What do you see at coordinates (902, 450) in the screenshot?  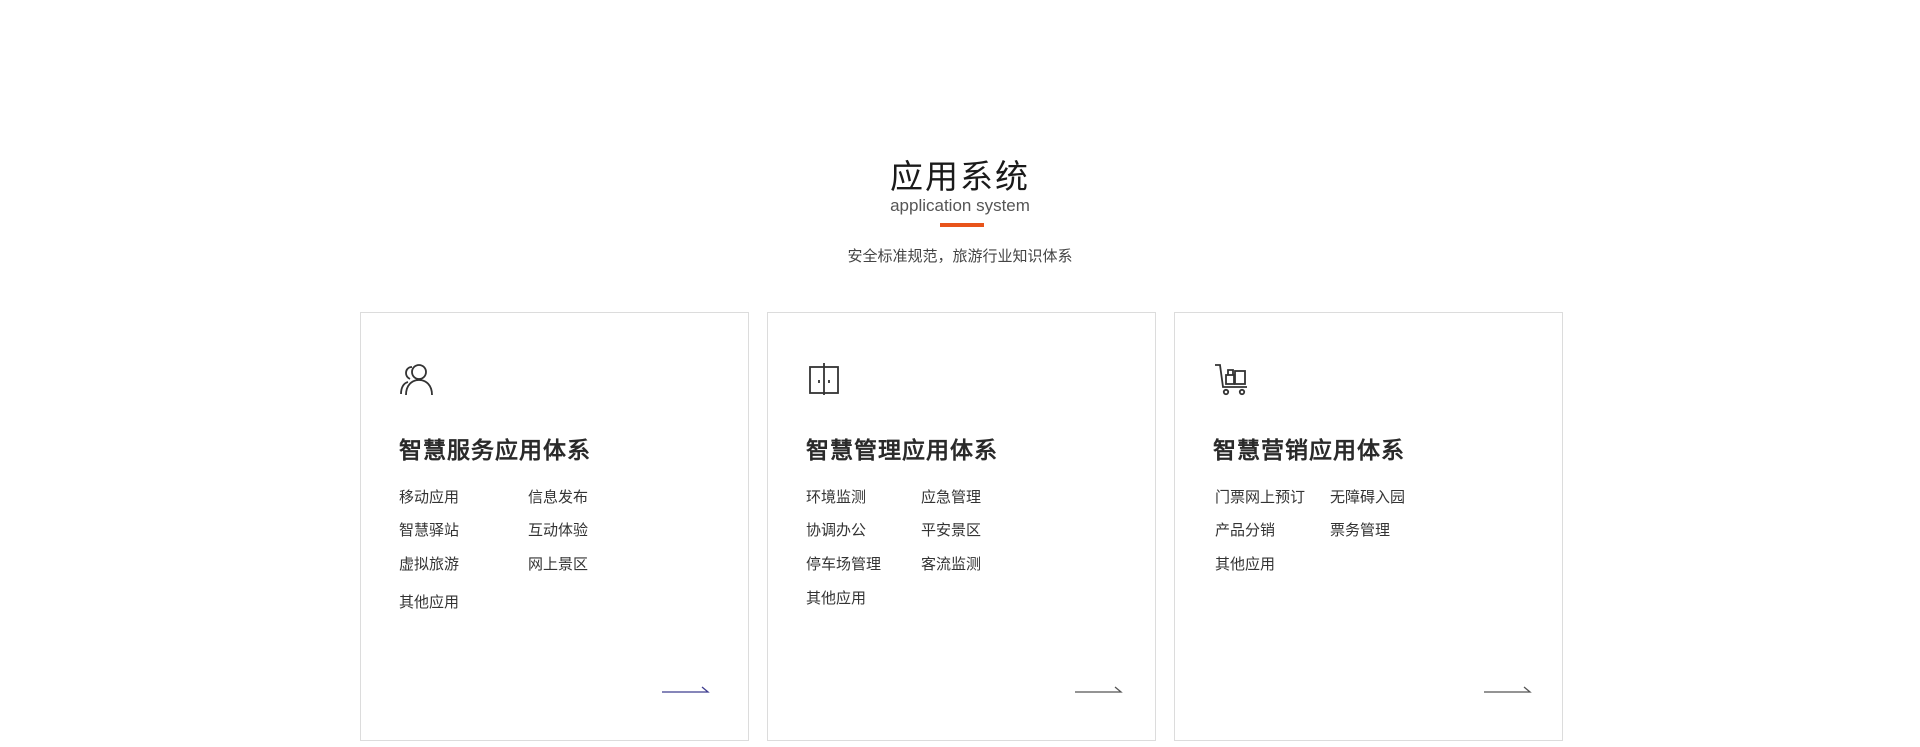 I see `card-title: 智慧管理应用体系` at bounding box center [902, 450].